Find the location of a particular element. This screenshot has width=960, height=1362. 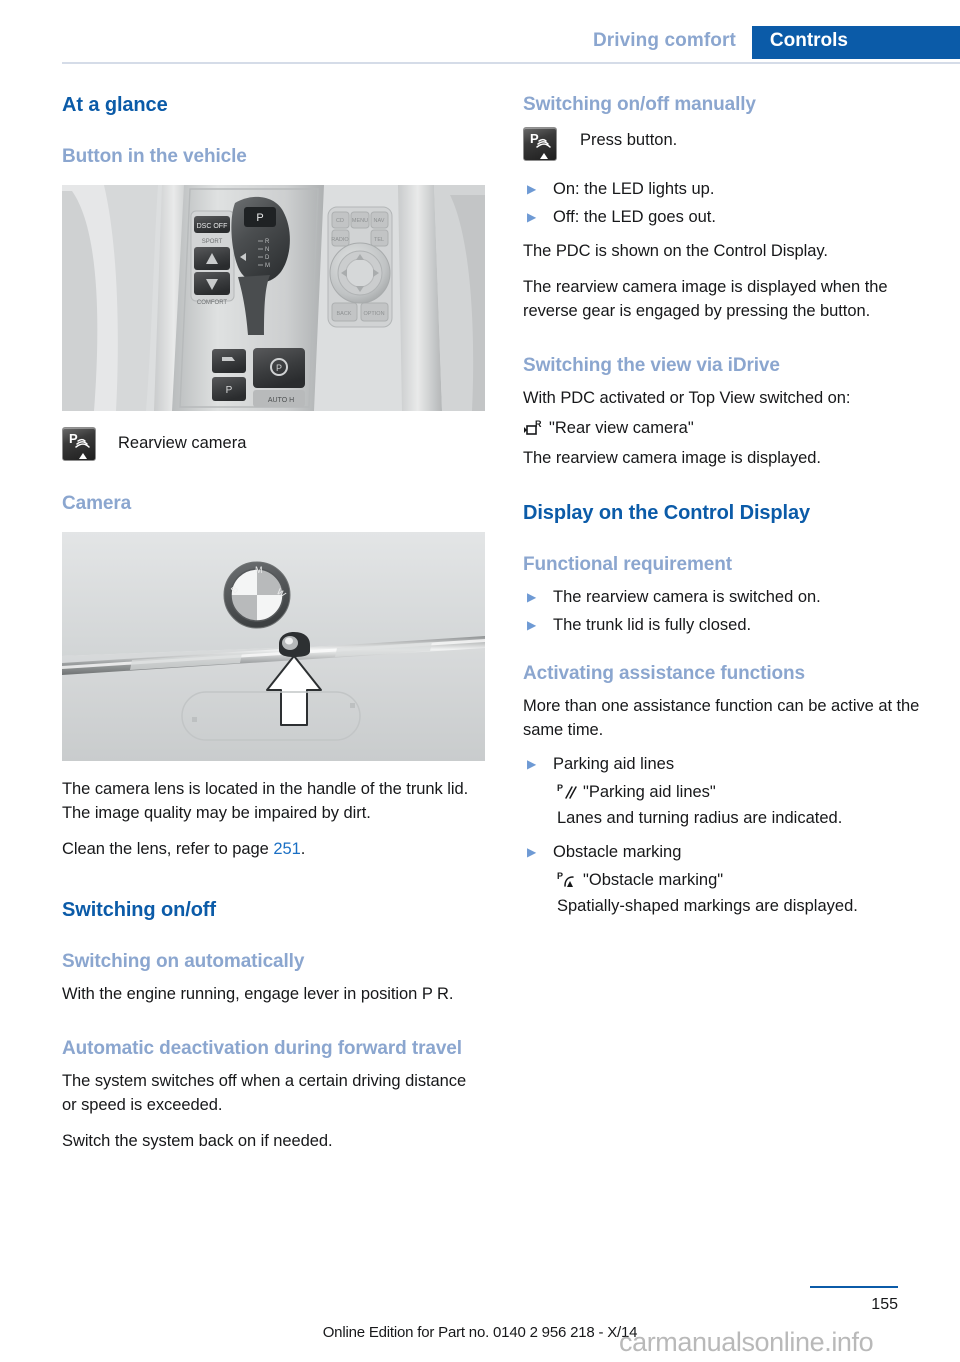

heading-activating-assistance: Activating assistance functions is located at coordinates (664, 673).